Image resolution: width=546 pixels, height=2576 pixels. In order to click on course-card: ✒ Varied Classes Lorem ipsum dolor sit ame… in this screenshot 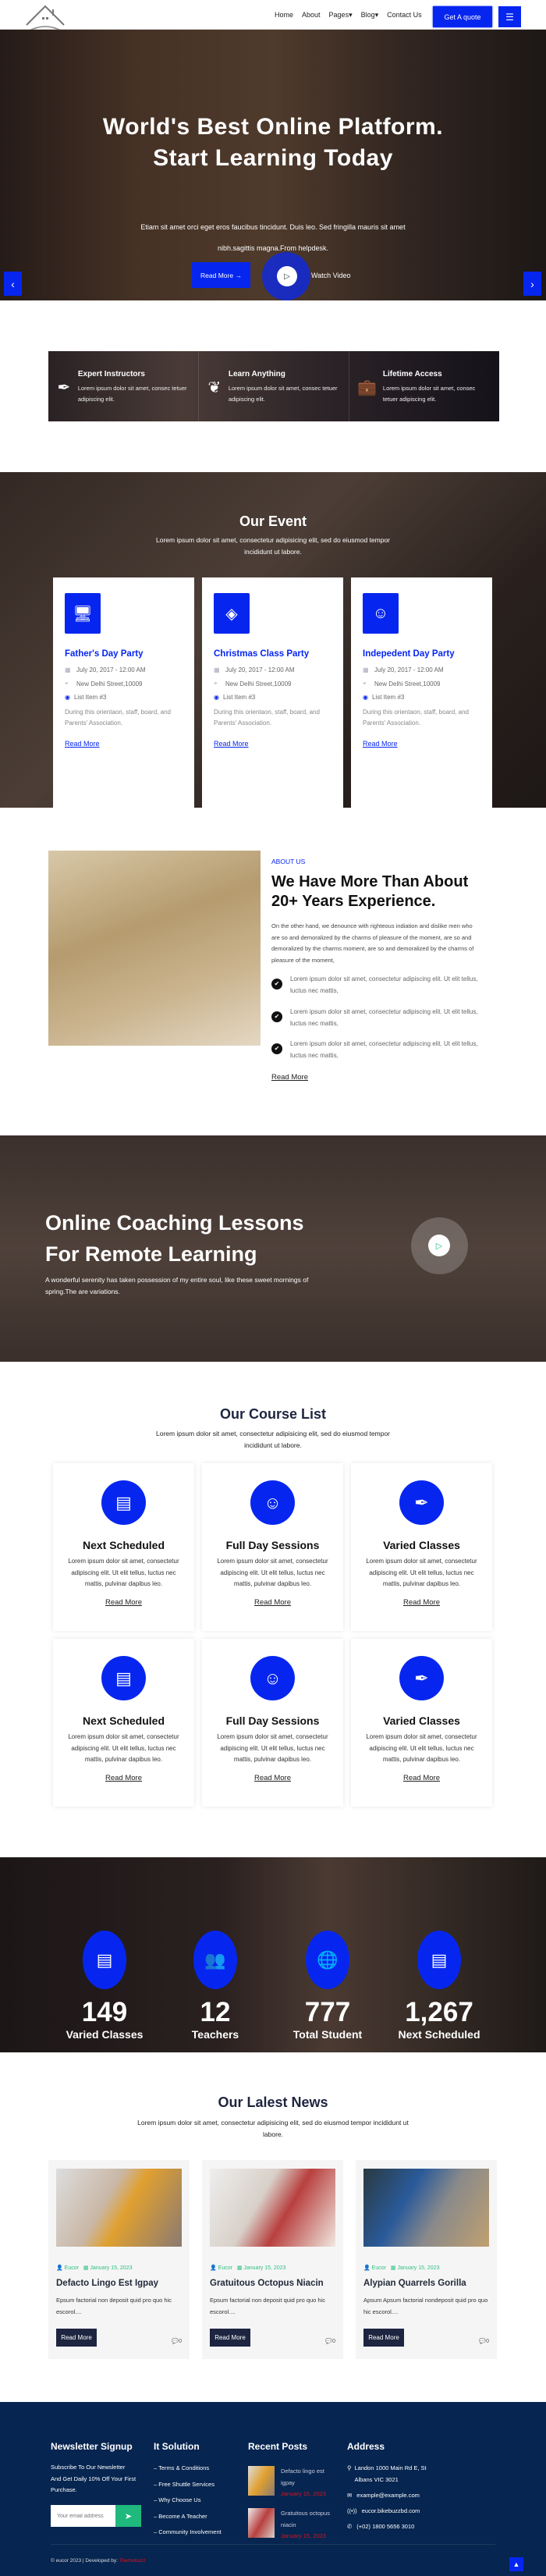, I will do `click(422, 1723)`.